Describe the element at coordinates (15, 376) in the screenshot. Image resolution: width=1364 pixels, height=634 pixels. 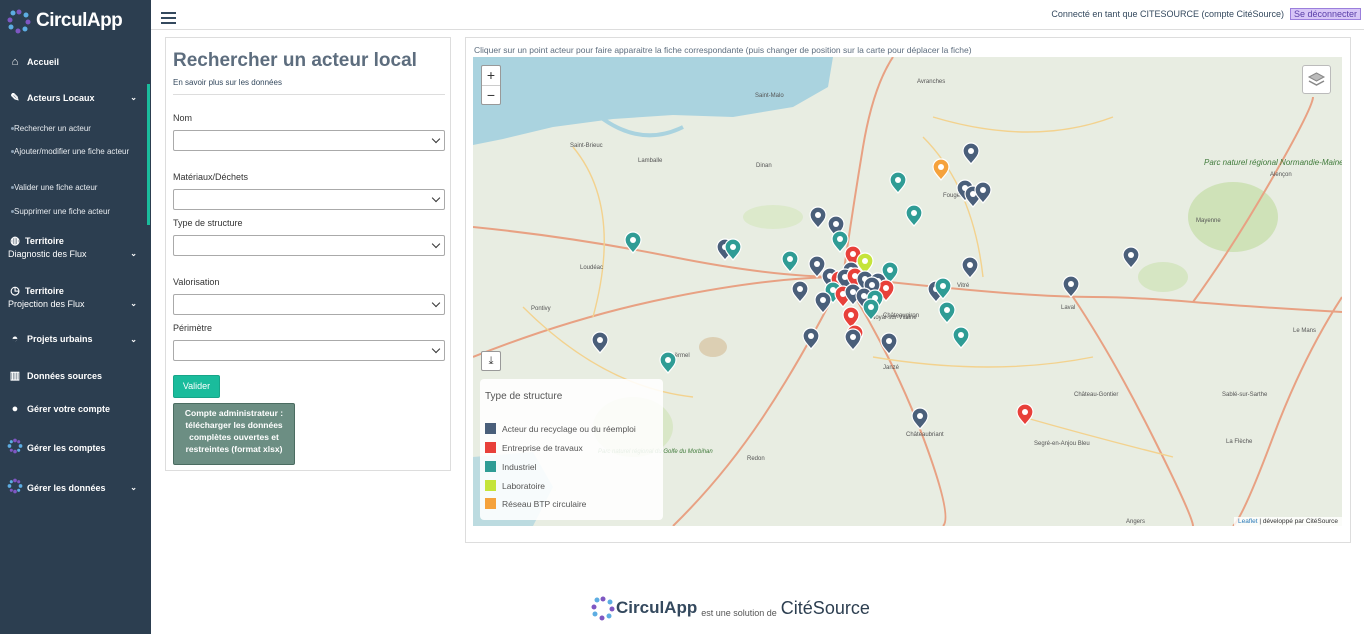
I see `bar-chart-icon: ▥` at that location.